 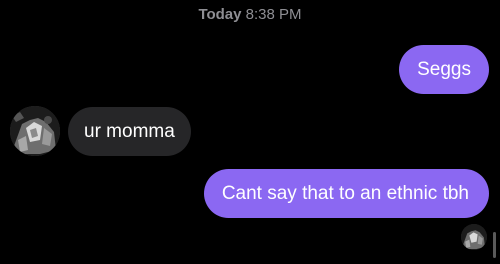 What do you see at coordinates (494, 245) in the screenshot?
I see `scrollbar-handle` at bounding box center [494, 245].